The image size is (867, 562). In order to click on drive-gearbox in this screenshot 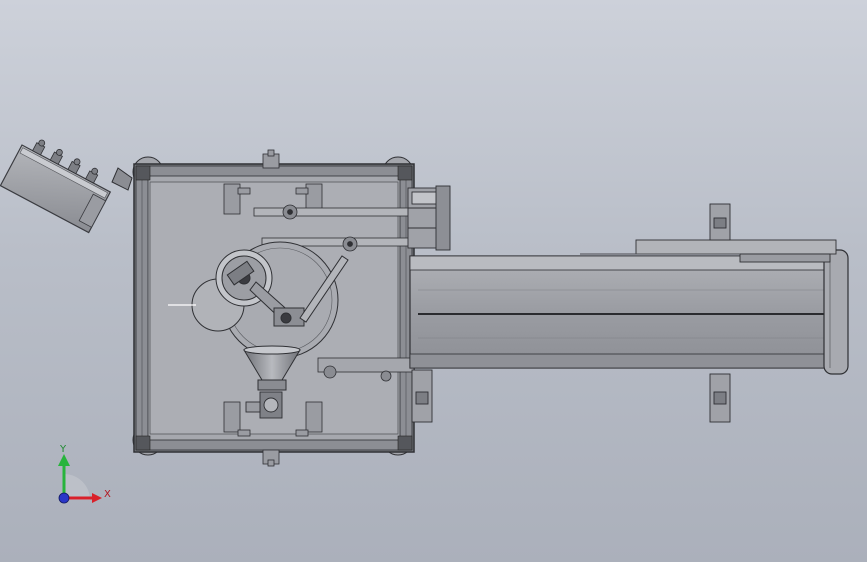, I will do `click(429, 218)`.